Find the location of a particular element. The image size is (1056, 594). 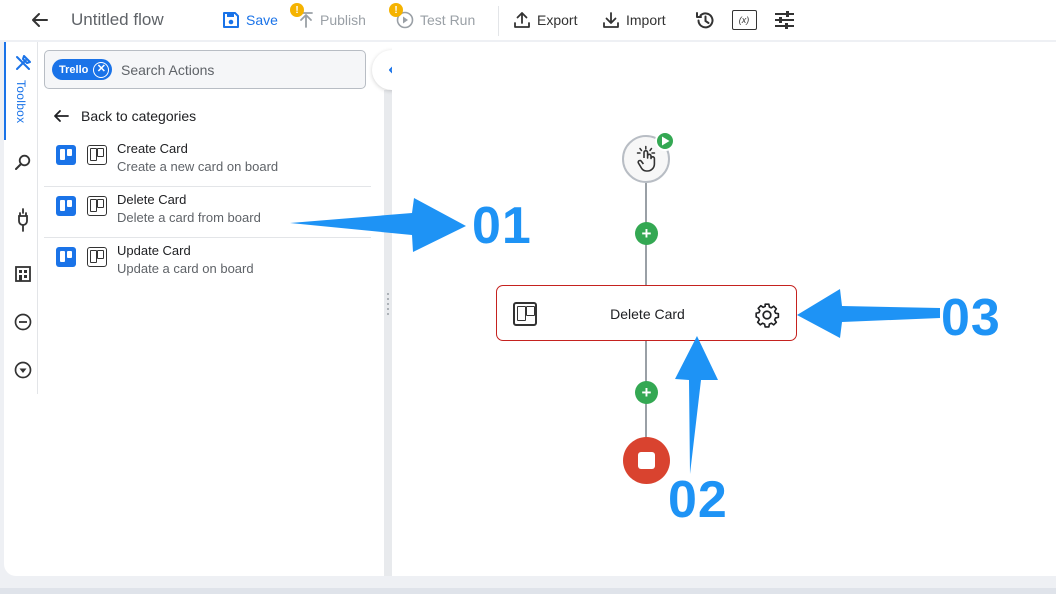

manual-trigger-icon is located at coordinates (646, 158).